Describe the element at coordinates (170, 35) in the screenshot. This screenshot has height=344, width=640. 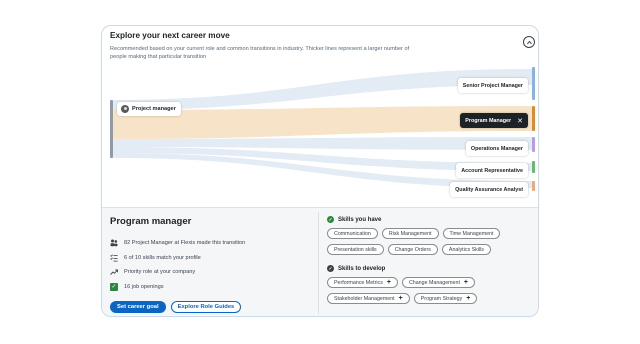
I see `card-title: Explore your next career move` at that location.